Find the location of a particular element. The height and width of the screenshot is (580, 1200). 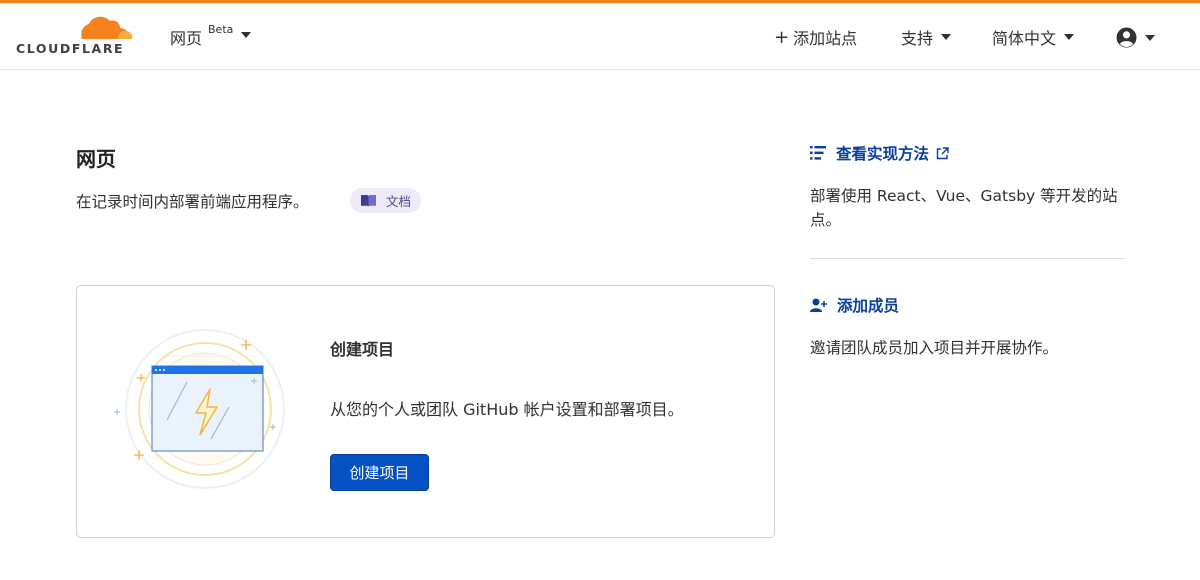

add-site-label: 添加站点 is located at coordinates (825, 38).